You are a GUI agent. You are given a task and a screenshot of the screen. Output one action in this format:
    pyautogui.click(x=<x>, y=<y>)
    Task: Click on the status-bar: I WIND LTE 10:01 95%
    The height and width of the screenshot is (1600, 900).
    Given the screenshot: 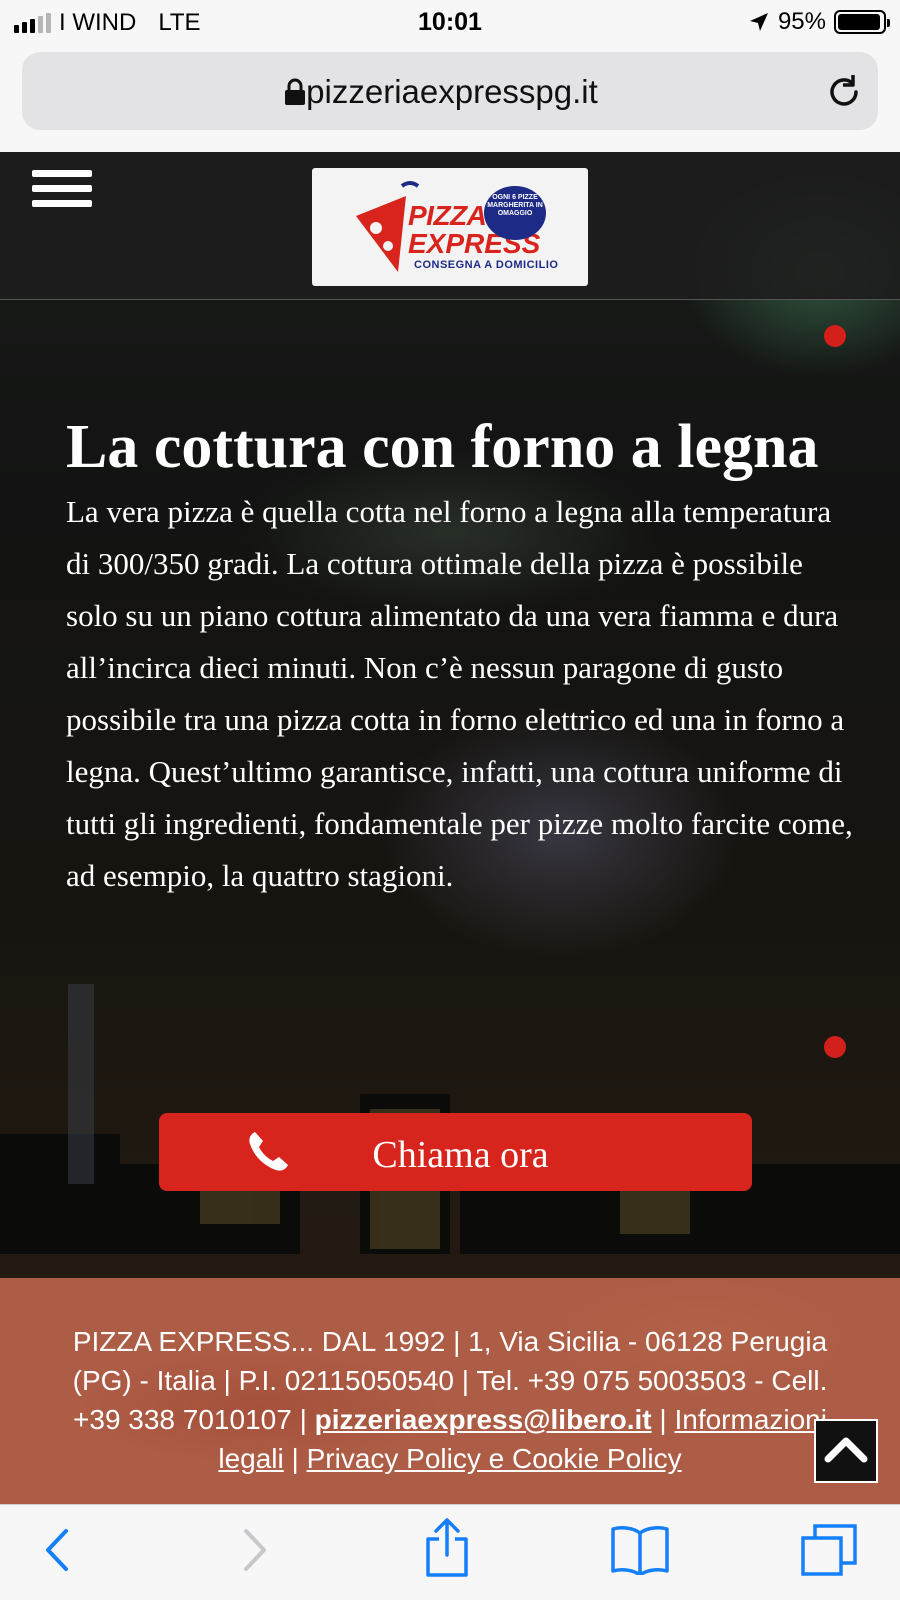 What is the action you would take?
    pyautogui.click(x=450, y=24)
    